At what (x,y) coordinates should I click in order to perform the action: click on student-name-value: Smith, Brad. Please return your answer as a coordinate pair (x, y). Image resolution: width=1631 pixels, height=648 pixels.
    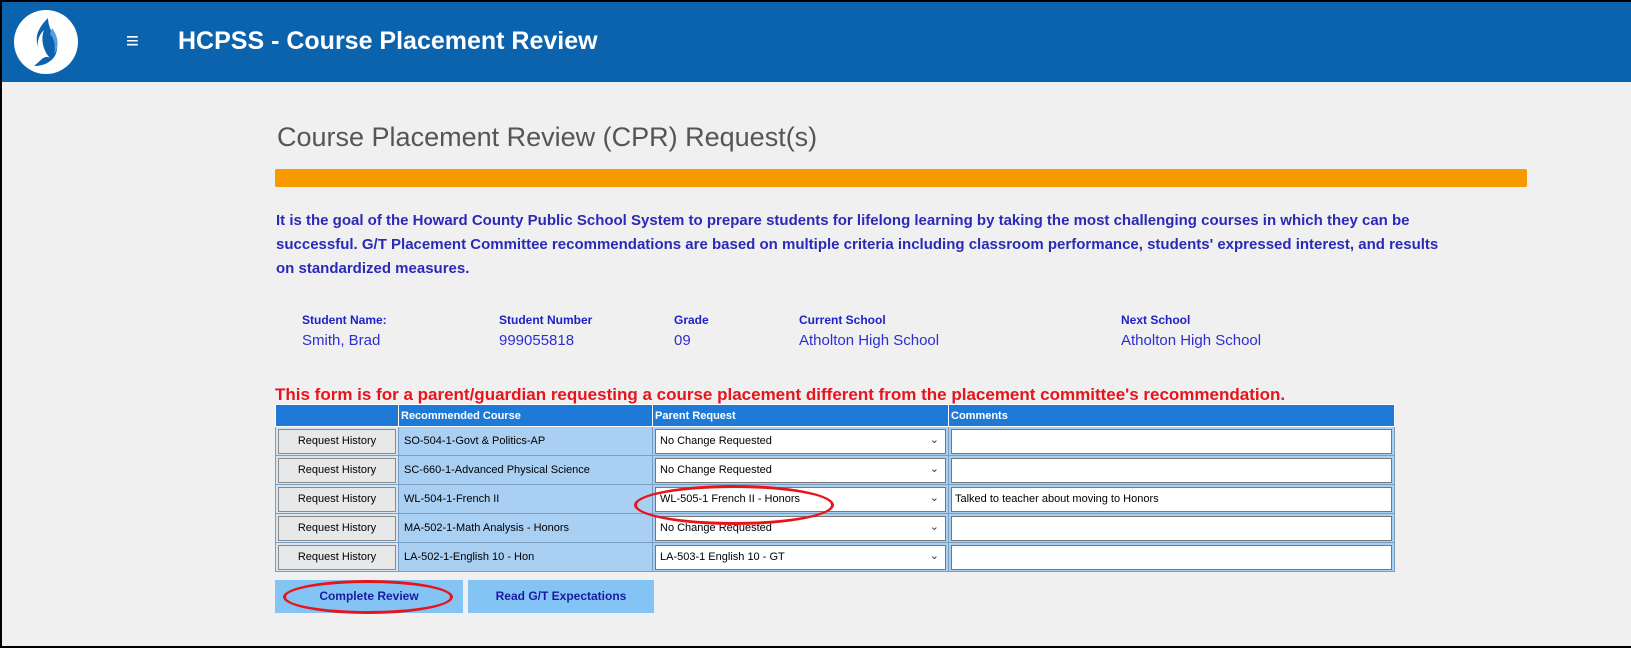
    Looking at the image, I should click on (341, 340).